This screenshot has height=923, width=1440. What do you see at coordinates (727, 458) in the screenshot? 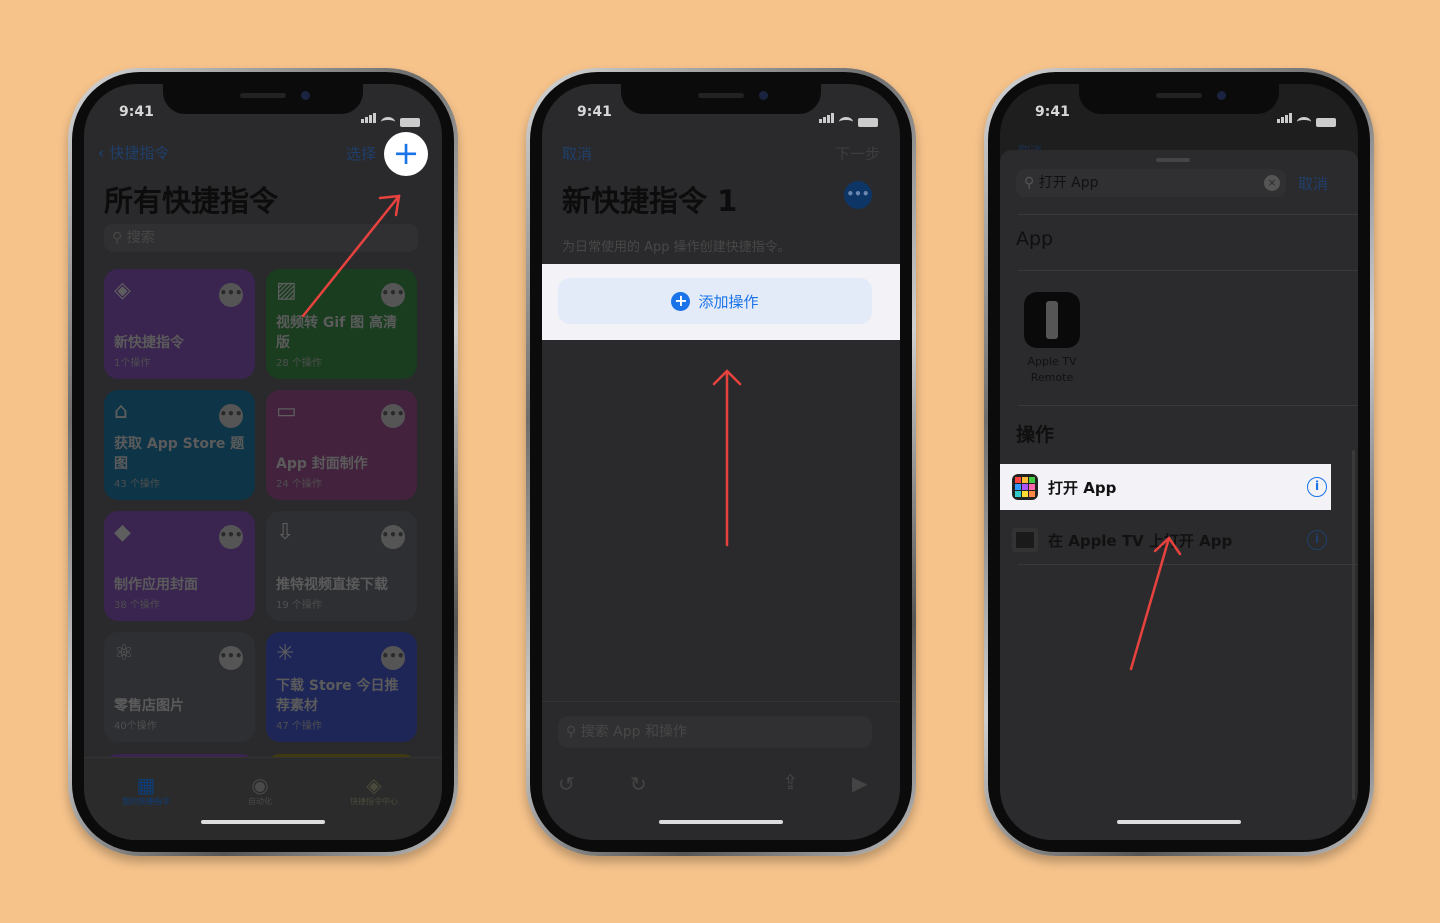
I see `arrow-to-add-action` at bounding box center [727, 458].